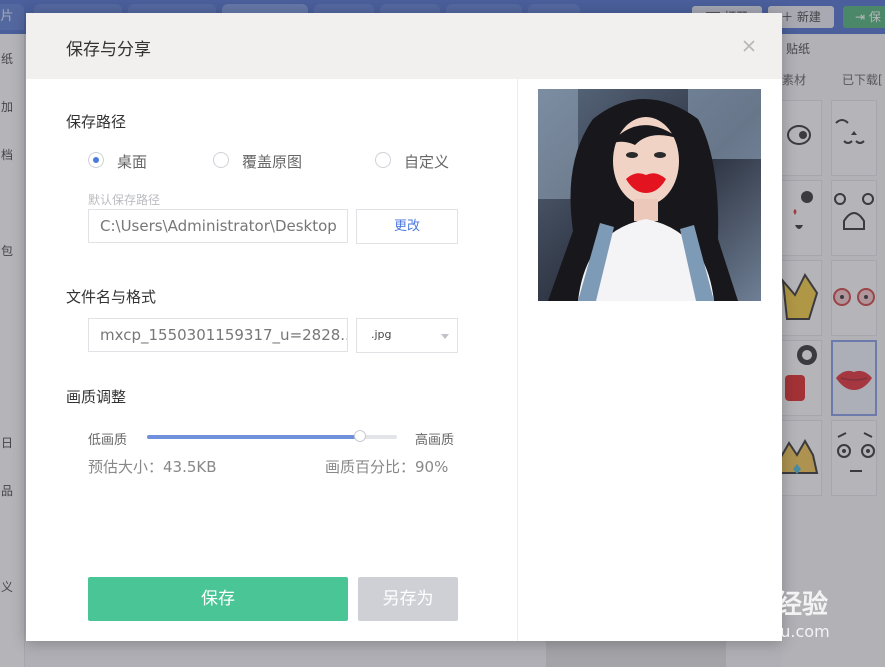  I want to click on format-select: .jpg, so click(407, 335).